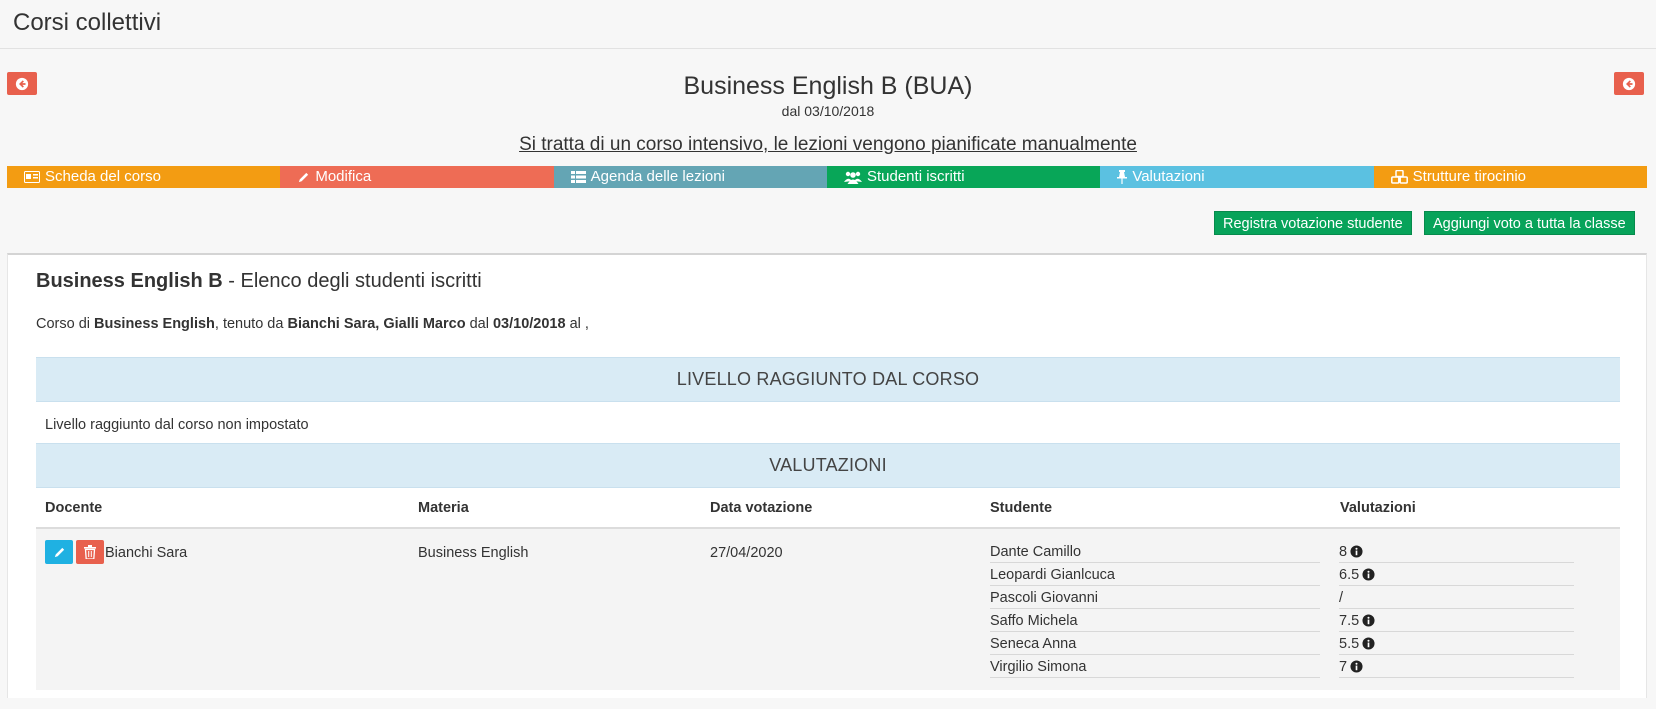 The width and height of the screenshot is (1656, 709). Describe the element at coordinates (251, 324) in the screenshot. I see `desc-text: , tenuto da` at that location.